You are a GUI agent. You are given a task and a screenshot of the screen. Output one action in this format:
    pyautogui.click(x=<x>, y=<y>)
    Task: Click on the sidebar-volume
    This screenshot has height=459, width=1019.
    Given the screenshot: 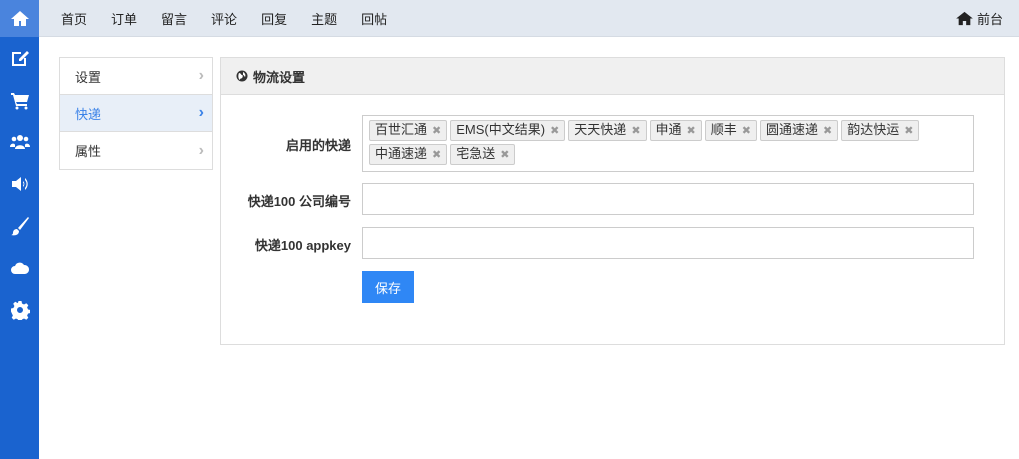 What is the action you would take?
    pyautogui.click(x=19, y=184)
    